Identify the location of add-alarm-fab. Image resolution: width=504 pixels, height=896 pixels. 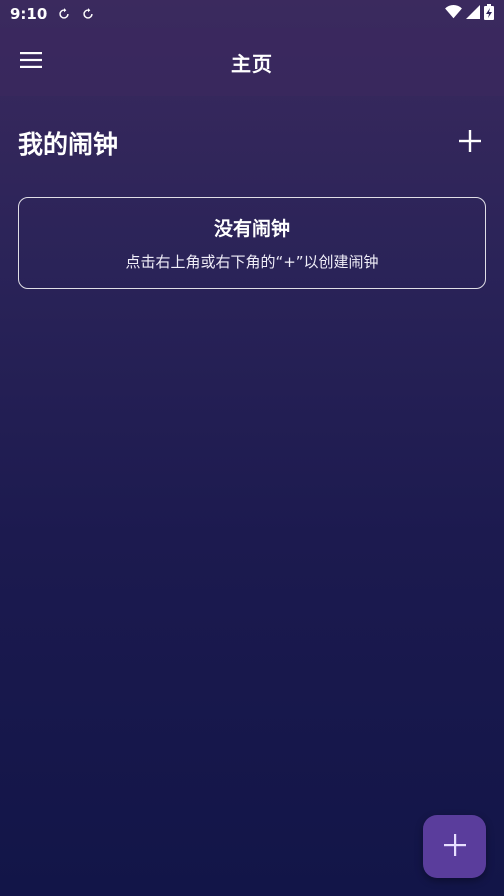
(454, 846).